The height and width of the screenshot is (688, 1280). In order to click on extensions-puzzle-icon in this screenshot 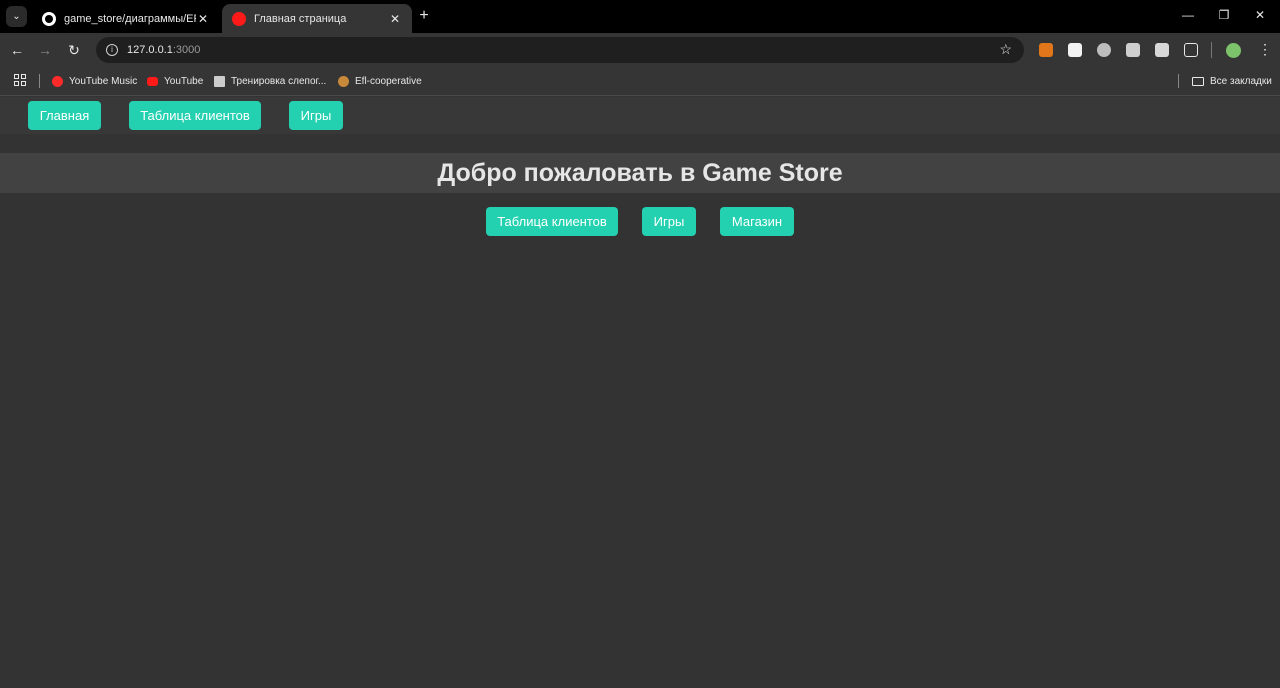, I will do `click(1191, 50)`.